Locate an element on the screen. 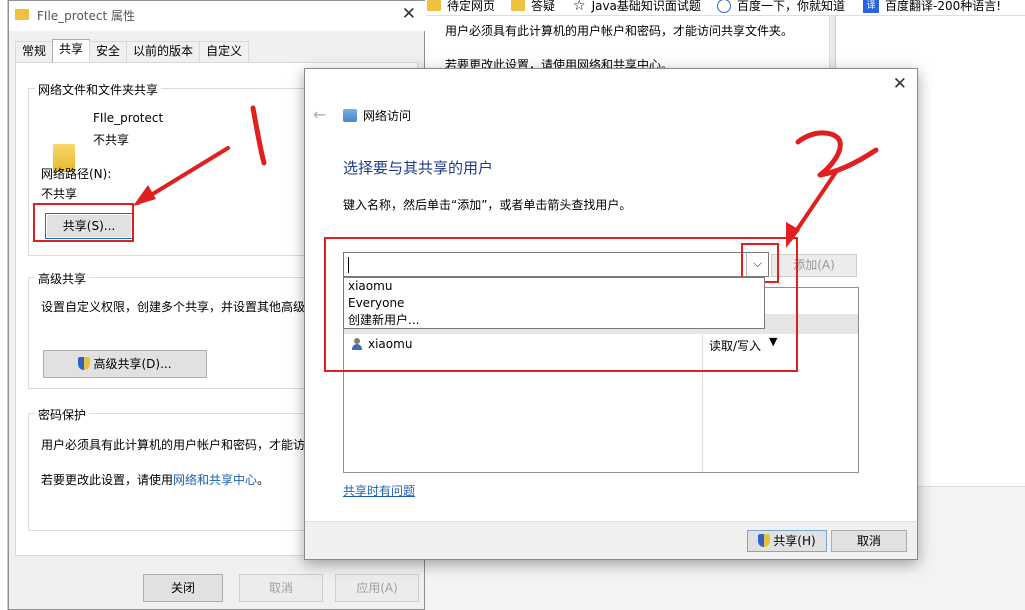 This screenshot has width=1025, height=610. group-label: 网络文件和文件夹共享 is located at coordinates (98, 89).